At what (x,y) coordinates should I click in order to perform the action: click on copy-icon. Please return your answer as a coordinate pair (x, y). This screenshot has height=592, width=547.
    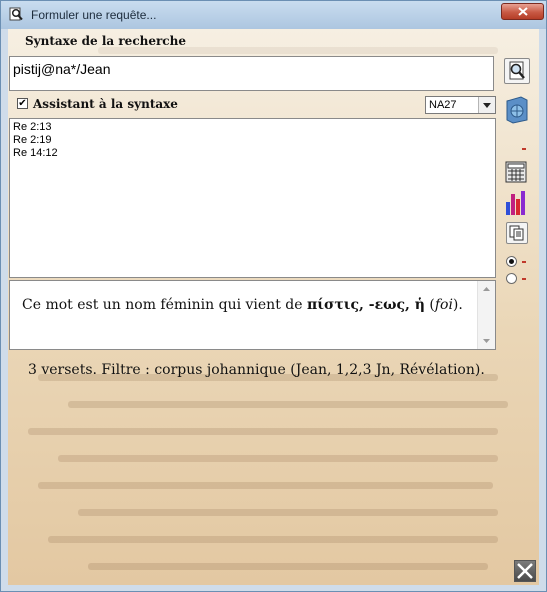
    Looking at the image, I should click on (516, 233).